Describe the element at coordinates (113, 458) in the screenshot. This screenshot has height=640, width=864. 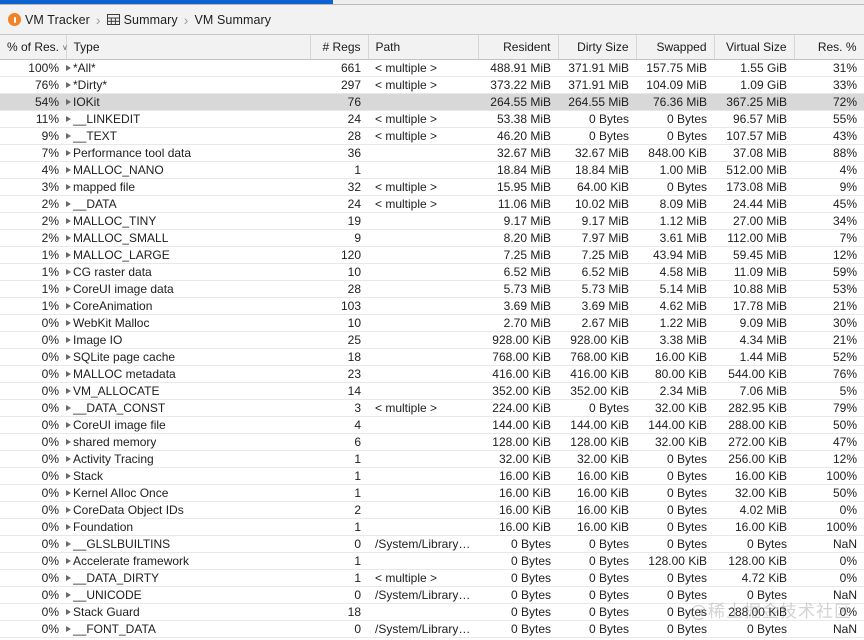
I see `type-label: Activity Tracing` at that location.